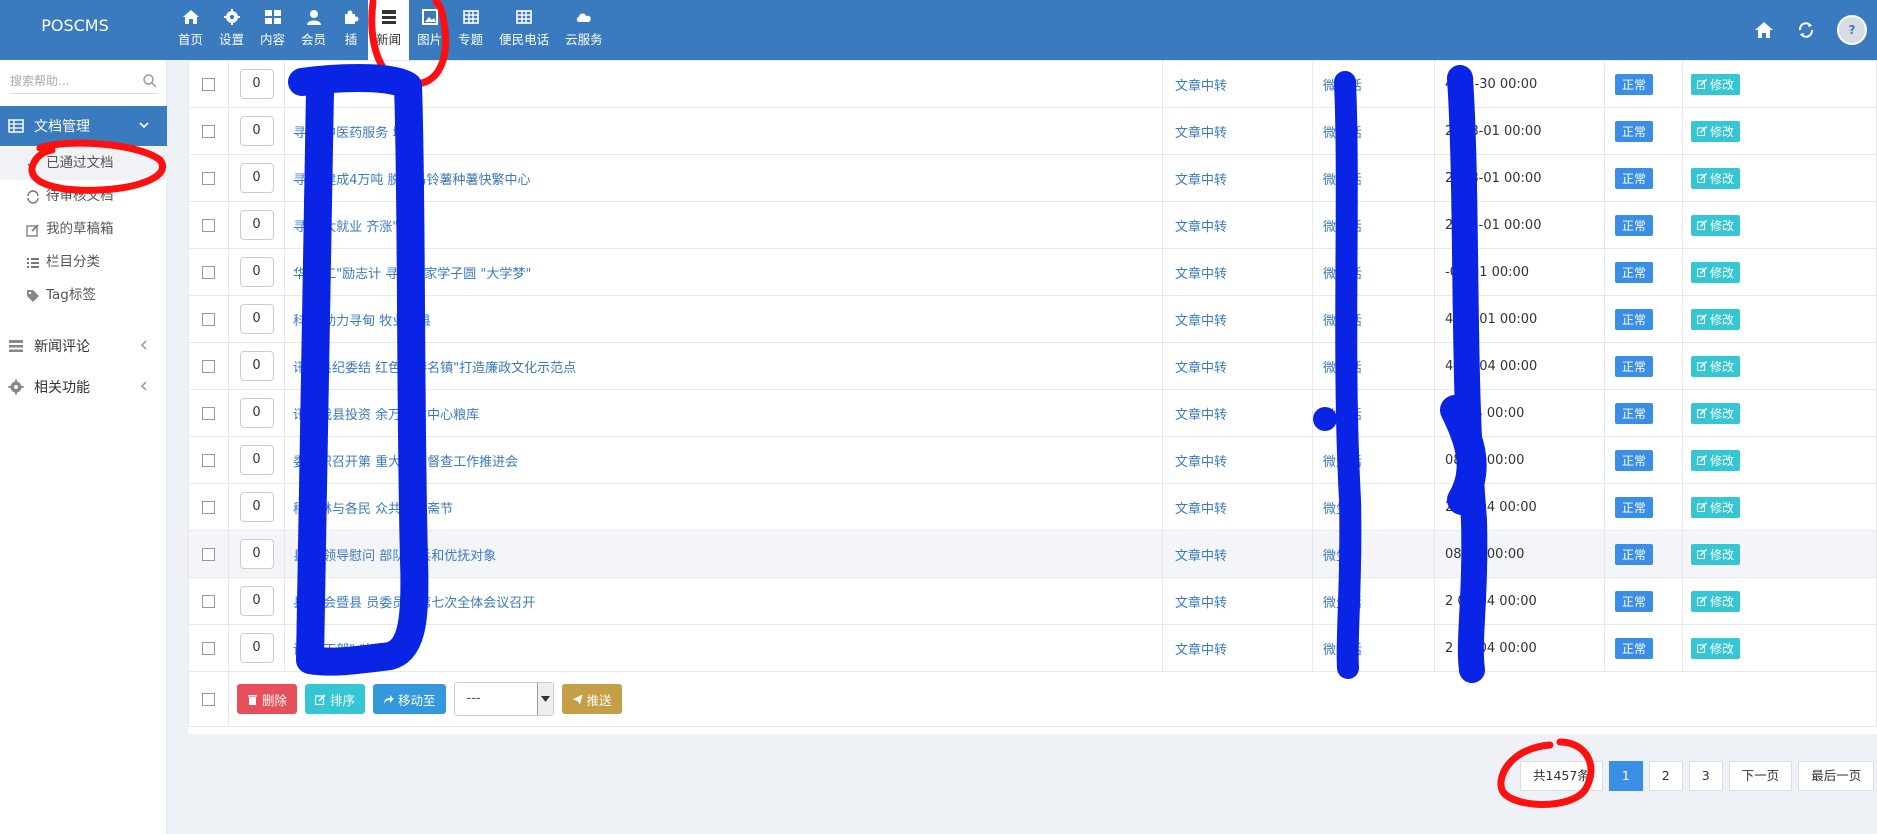  I want to click on sidebar-item-approved: 已通过文档, so click(83, 163).